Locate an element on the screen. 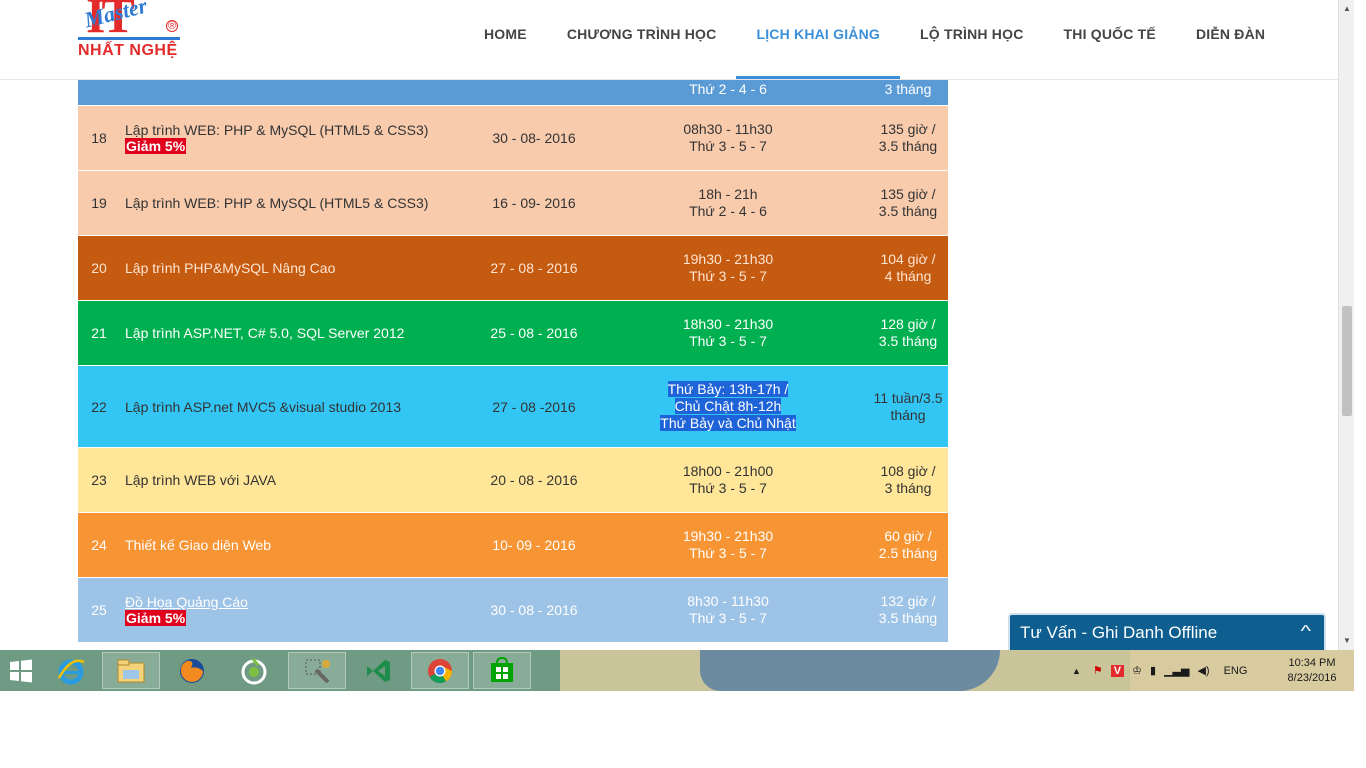 Image resolution: width=1366 pixels, height=768 pixels. scrollbar-thumb is located at coordinates (1347, 361).